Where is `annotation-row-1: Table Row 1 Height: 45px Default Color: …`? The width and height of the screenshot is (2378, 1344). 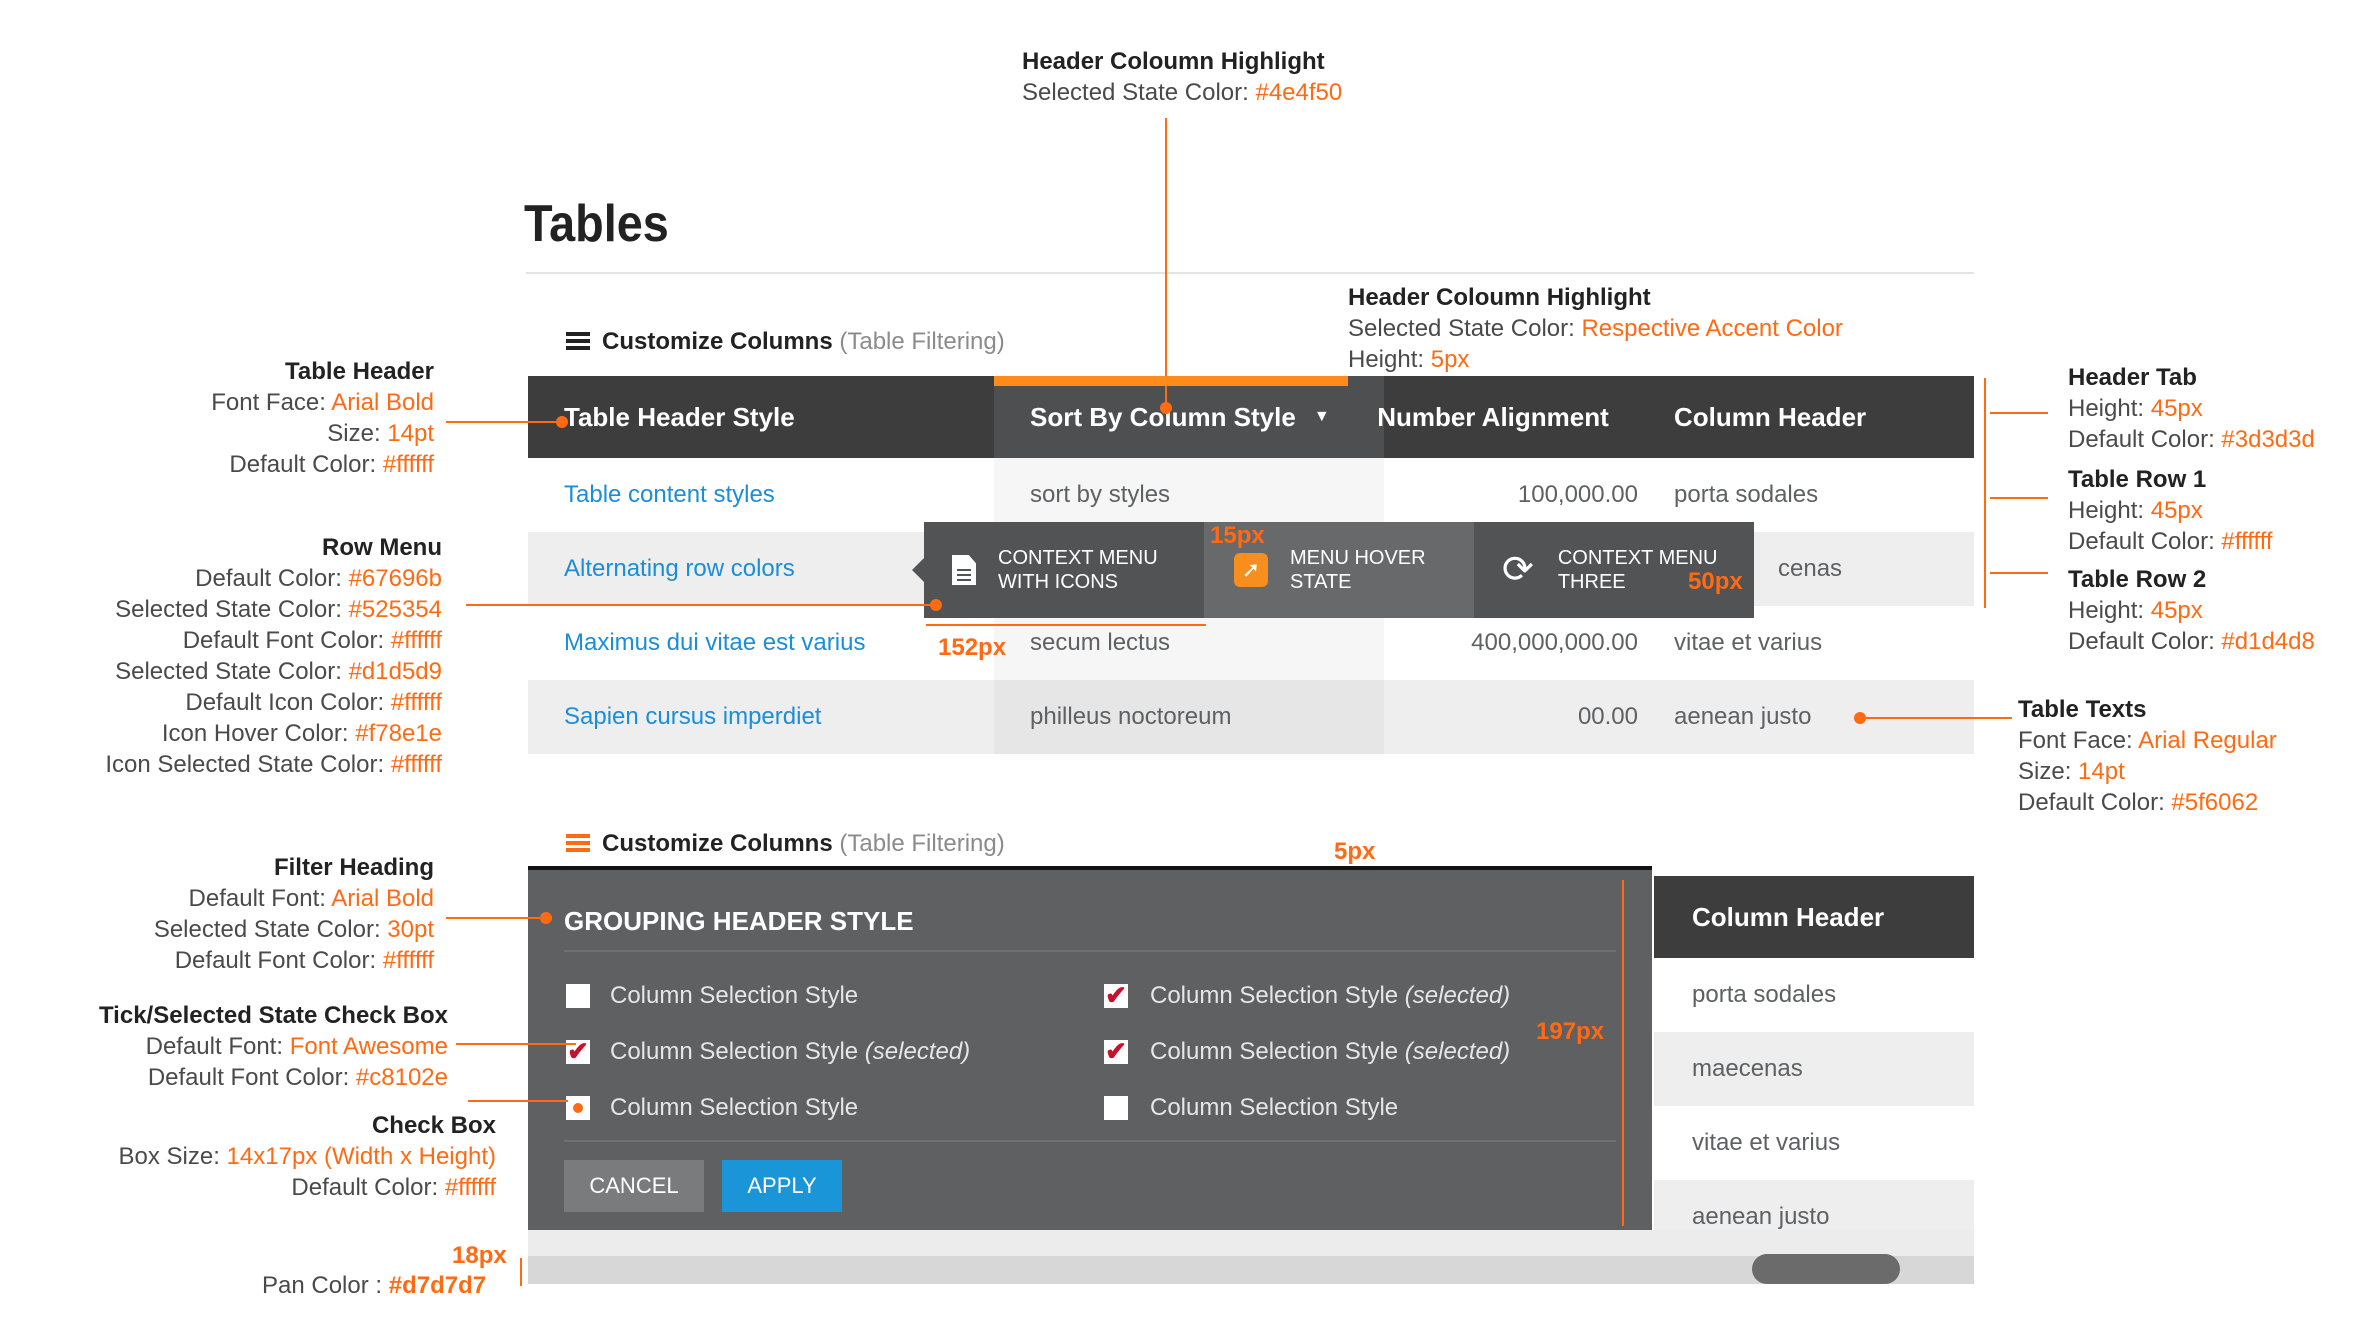 annotation-row-1: Table Row 1 Height: 45px Default Color: … is located at coordinates (2170, 510).